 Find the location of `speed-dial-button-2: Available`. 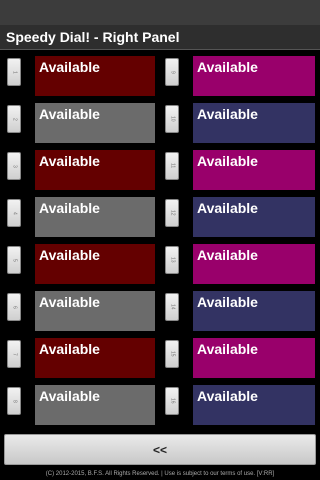

speed-dial-button-2: Available is located at coordinates (95, 123).